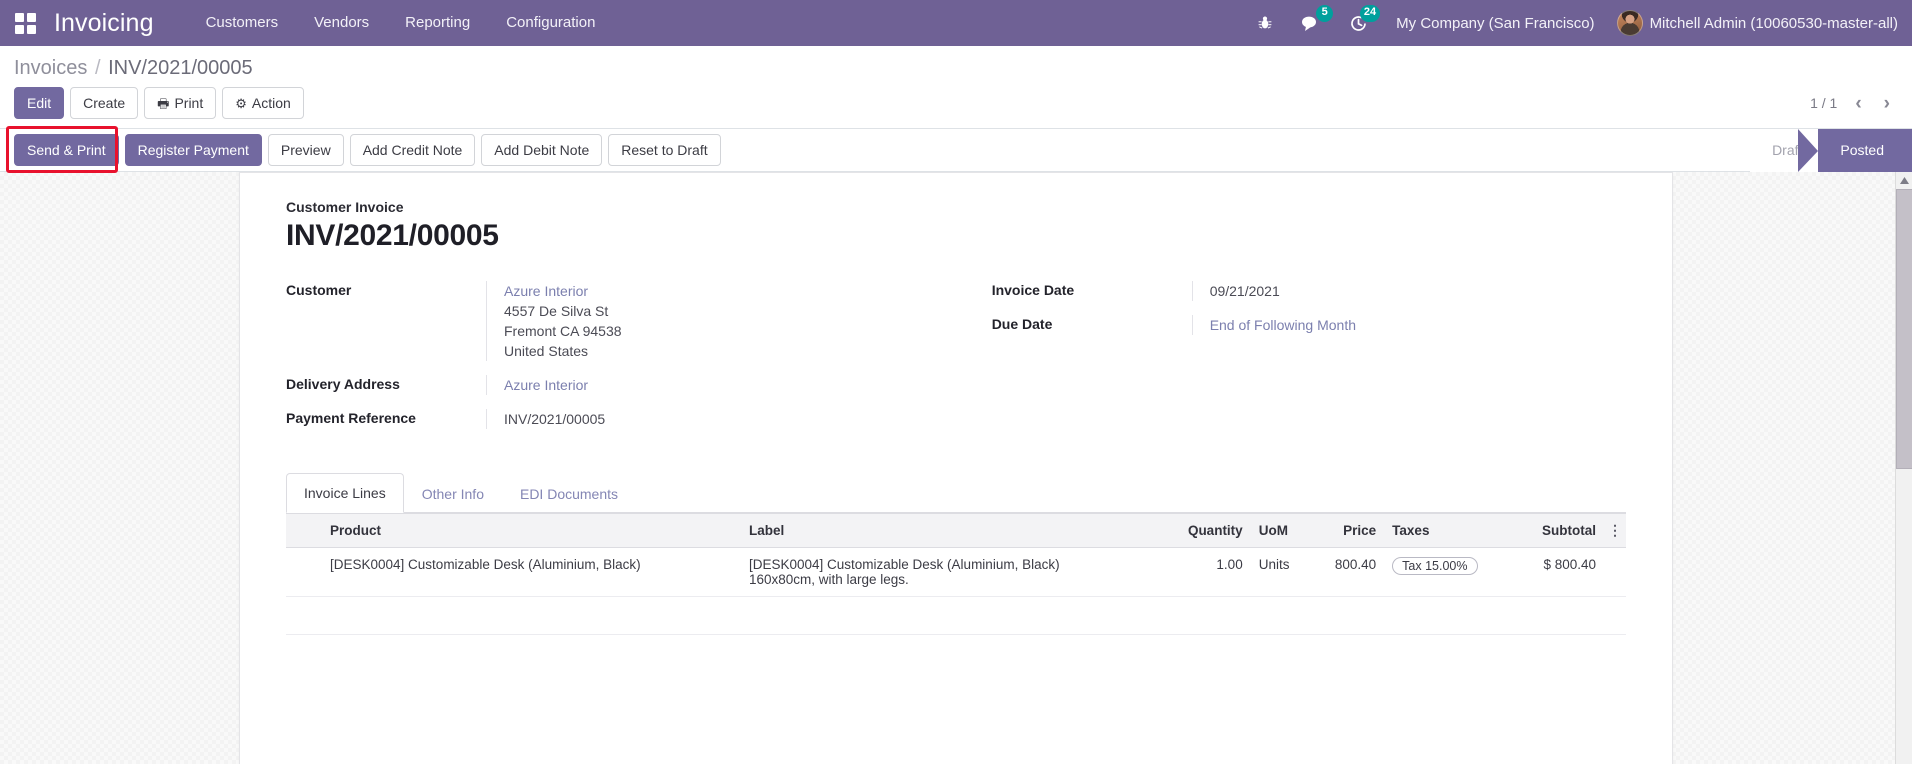 The image size is (1912, 775). I want to click on cell-taxes: Tax 15.00%, so click(1449, 572).